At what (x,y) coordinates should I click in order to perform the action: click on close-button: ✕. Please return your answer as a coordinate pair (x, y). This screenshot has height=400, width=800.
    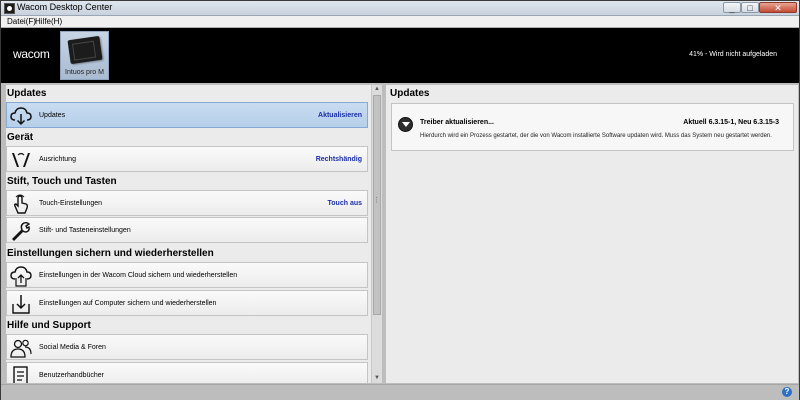
    Looking at the image, I should click on (778, 7).